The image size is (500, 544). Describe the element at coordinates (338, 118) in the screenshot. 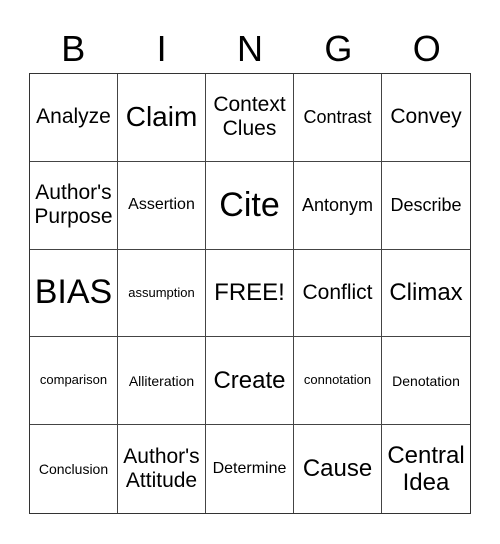

I see `bingo-cell: Contrast` at that location.